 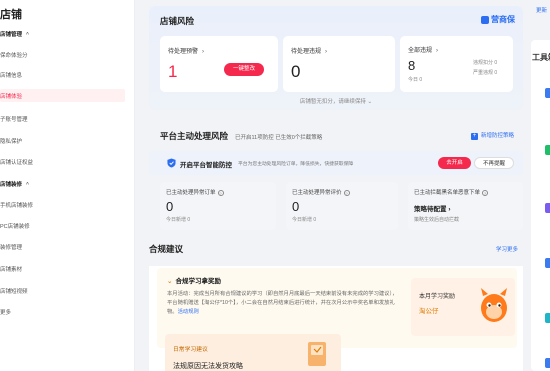 I want to click on proactive-risk-subtitle: 已开启11项防控 已生效0个拦截策略, so click(x=279, y=138).